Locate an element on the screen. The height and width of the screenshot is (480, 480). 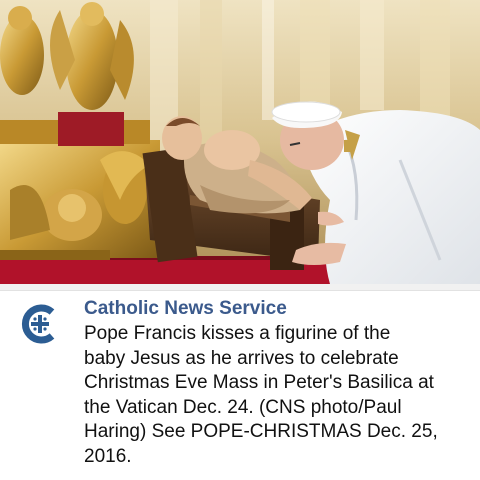
source-name: Catholic News Service is located at coordinates (185, 309).